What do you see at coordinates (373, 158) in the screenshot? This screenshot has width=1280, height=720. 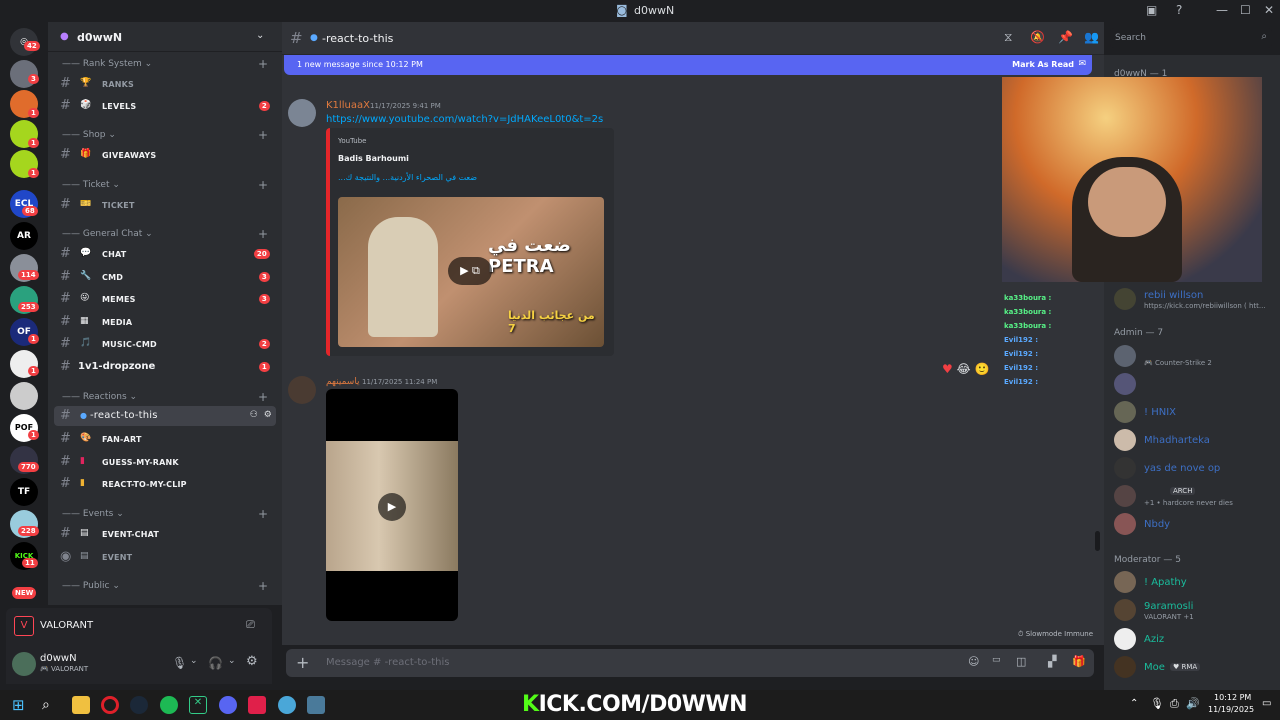 I see `embed-author: Badis Barhoumi` at bounding box center [373, 158].